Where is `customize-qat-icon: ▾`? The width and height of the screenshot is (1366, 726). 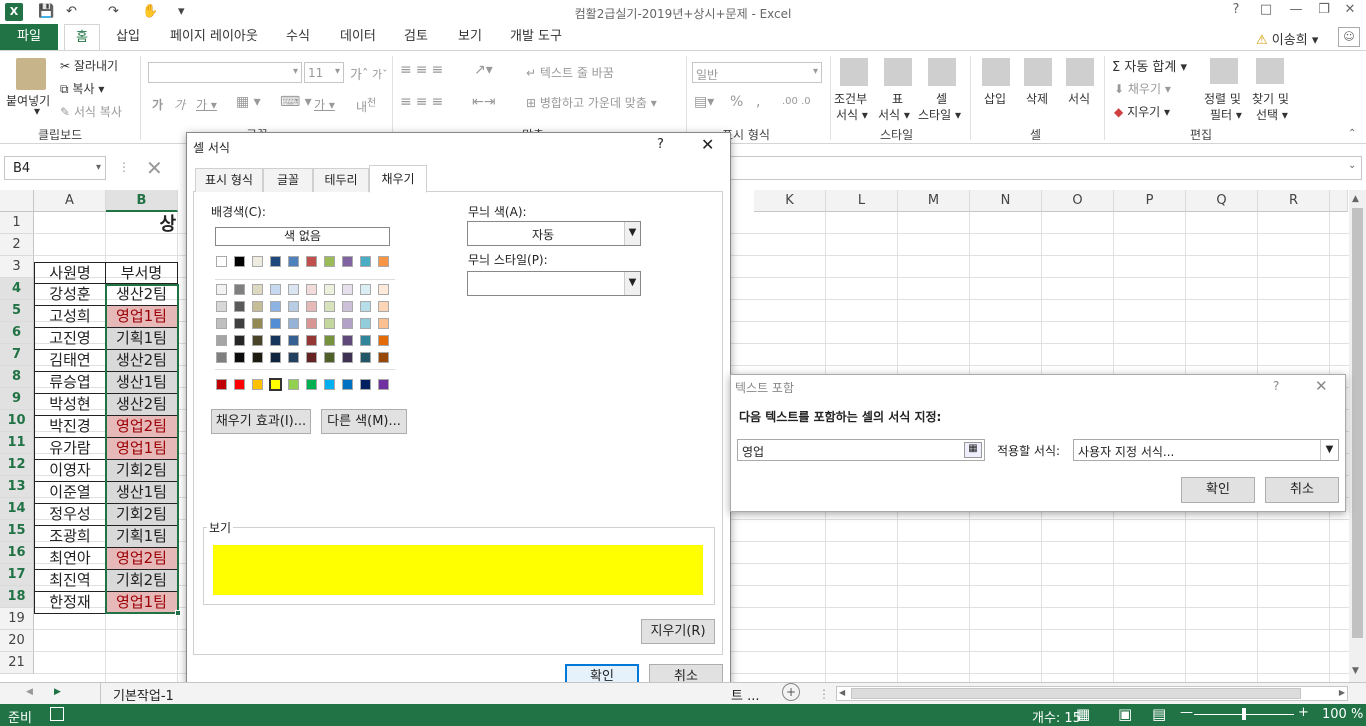
customize-qat-icon: ▾ is located at coordinates (181, 11).